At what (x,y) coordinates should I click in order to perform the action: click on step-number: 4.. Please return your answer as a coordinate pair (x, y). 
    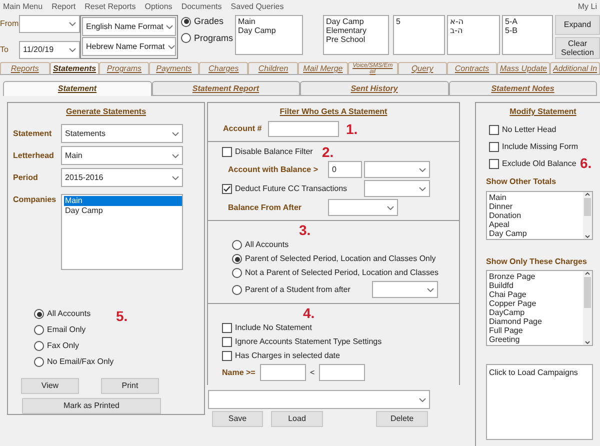
    Looking at the image, I should click on (309, 313).